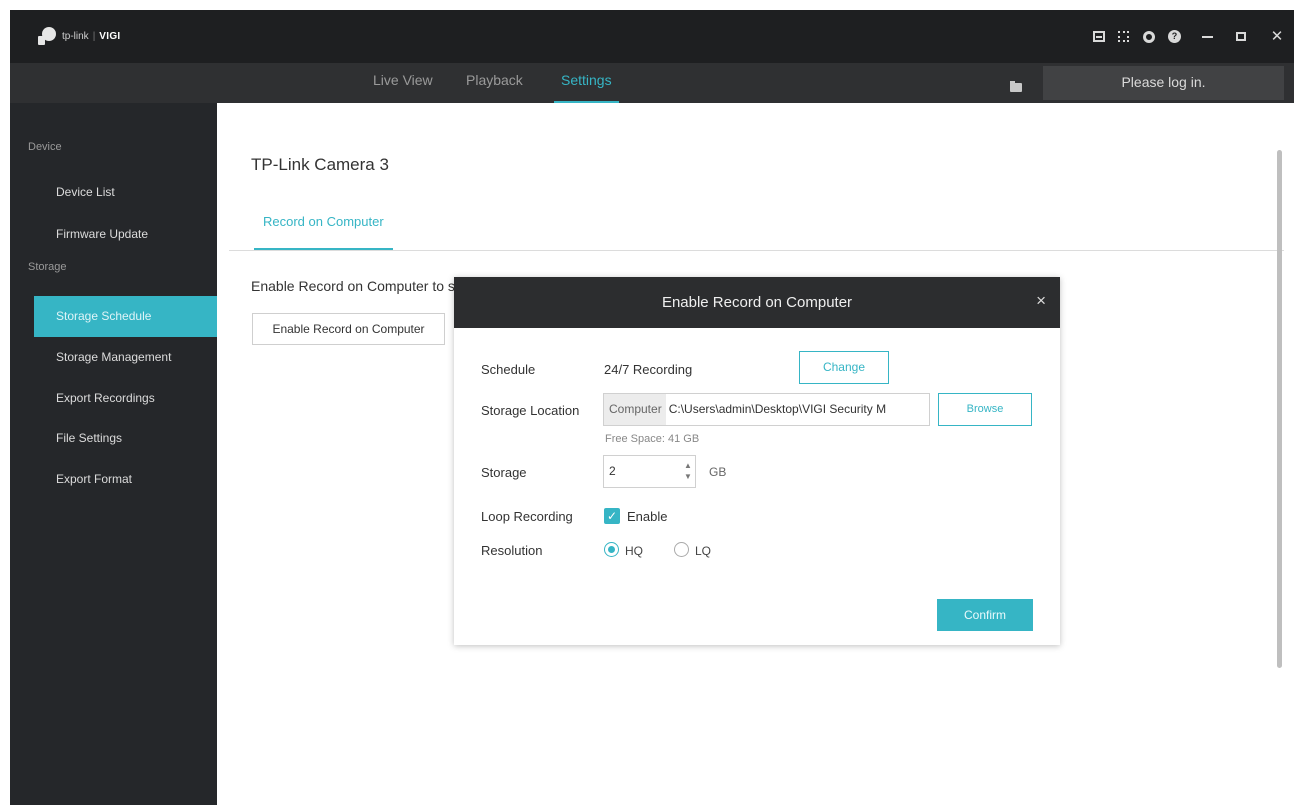 The width and height of the screenshot is (1294, 805). What do you see at coordinates (1277, 36) in the screenshot?
I see `close-icon: ✕` at bounding box center [1277, 36].